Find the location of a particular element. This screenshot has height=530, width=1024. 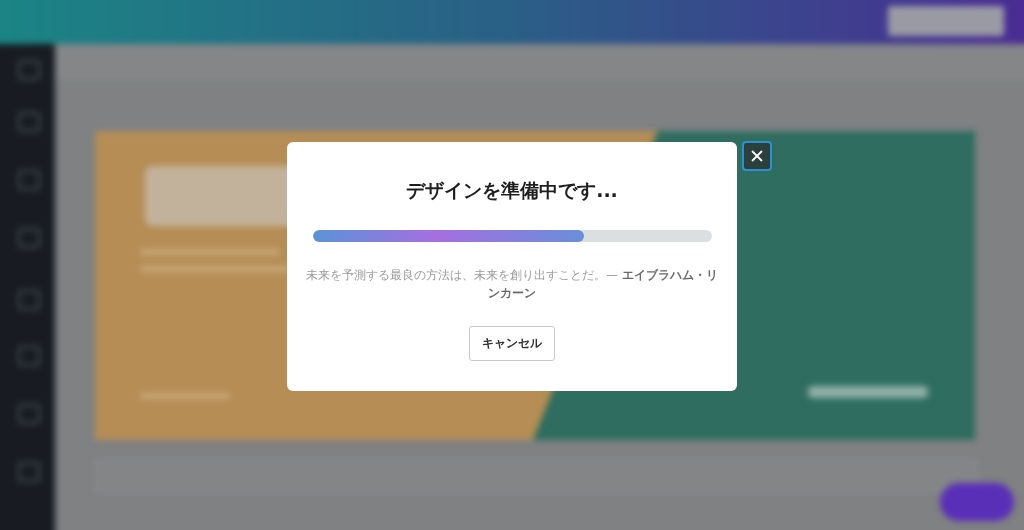

cancel-button: キャンセル is located at coordinates (512, 343).